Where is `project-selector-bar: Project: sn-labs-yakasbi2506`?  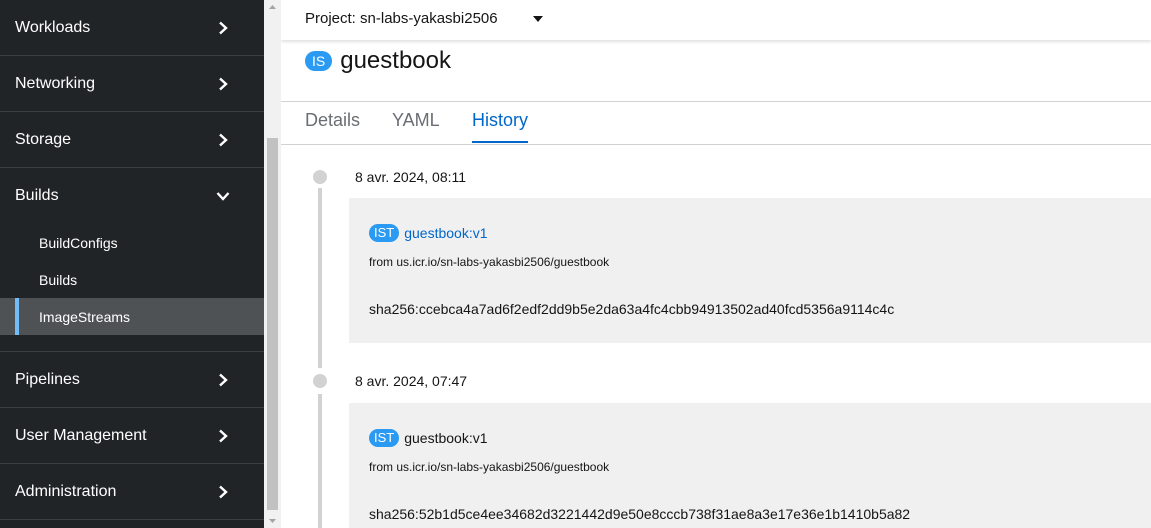 project-selector-bar: Project: sn-labs-yakasbi2506 is located at coordinates (716, 20).